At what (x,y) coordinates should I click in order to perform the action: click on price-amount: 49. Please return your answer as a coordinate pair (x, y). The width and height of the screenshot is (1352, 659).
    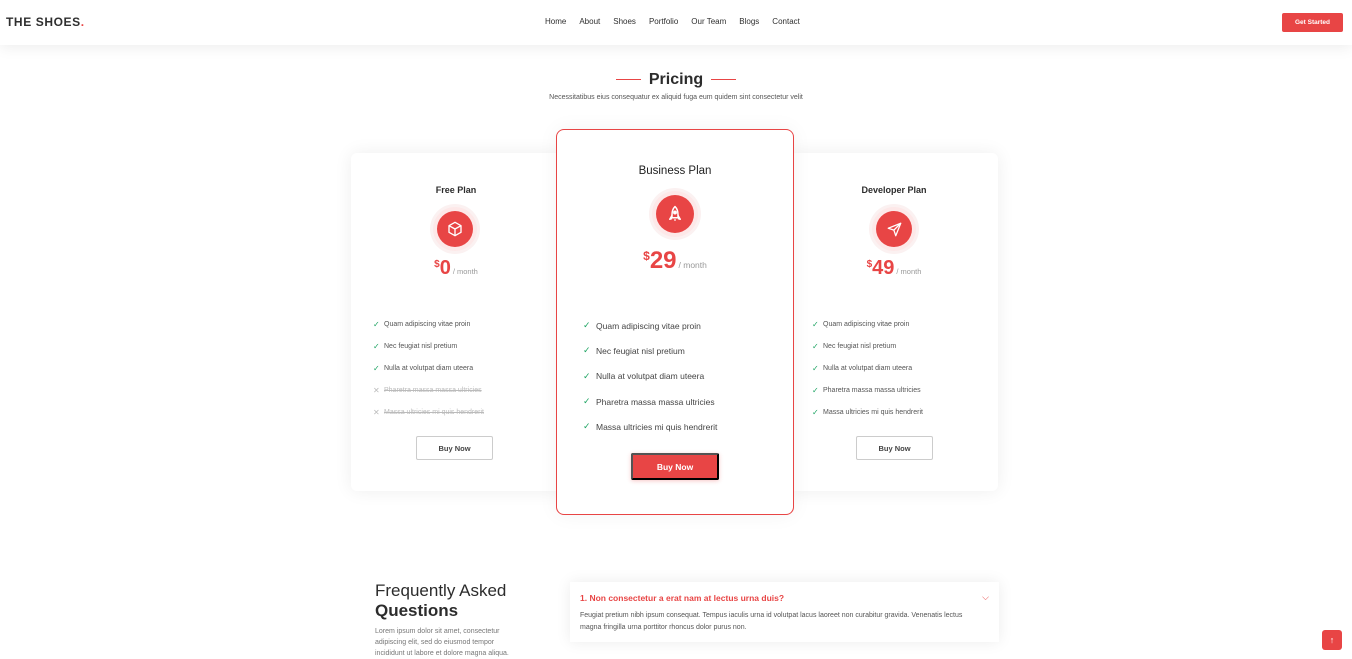
    Looking at the image, I should click on (883, 268).